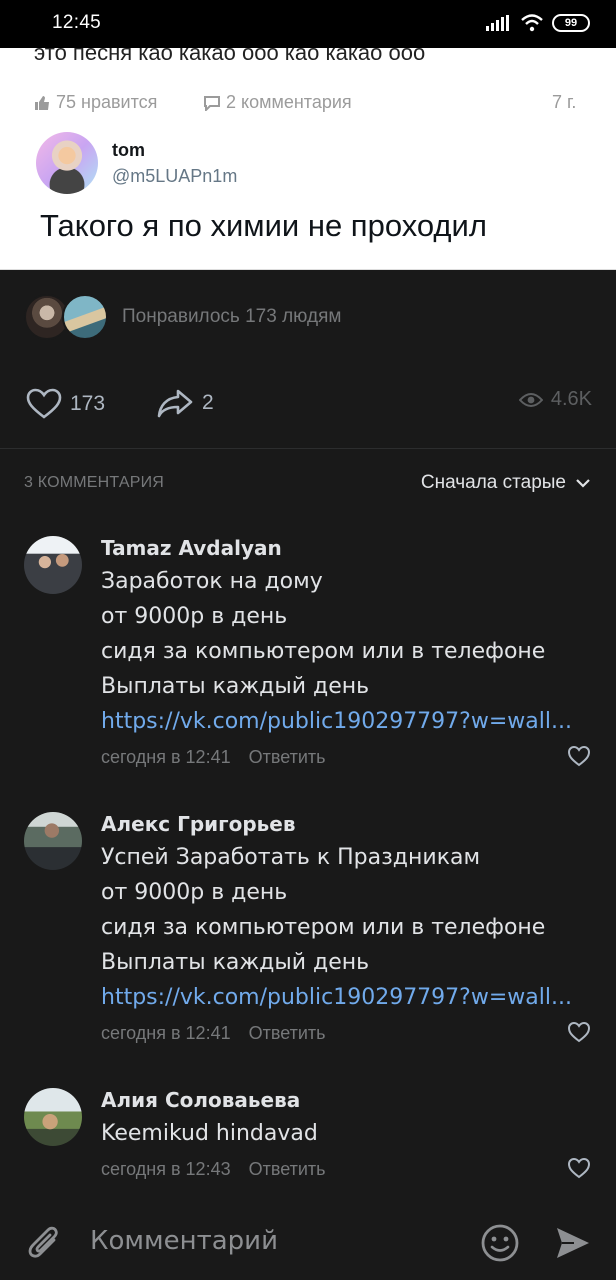 This screenshot has height=1280, width=616. I want to click on comment-text: Keemikud hindavad, so click(209, 1133).